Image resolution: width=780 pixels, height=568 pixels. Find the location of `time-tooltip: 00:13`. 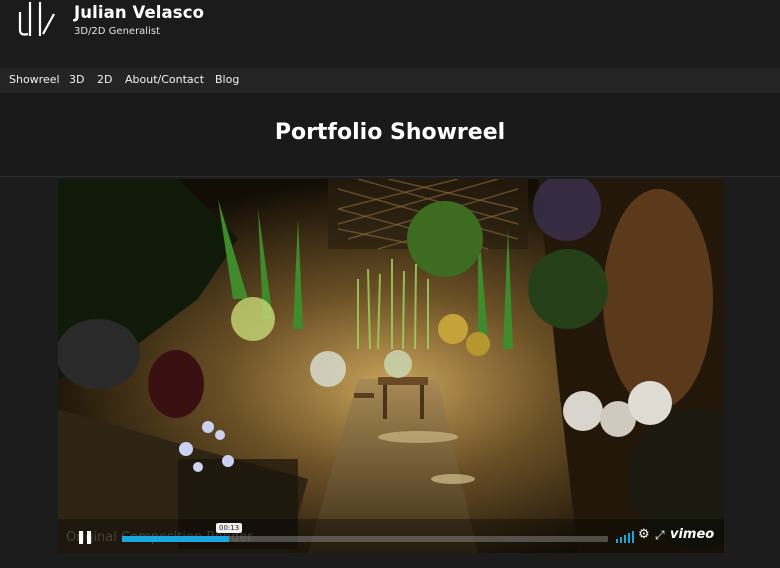

time-tooltip: 00:13 is located at coordinates (229, 528).